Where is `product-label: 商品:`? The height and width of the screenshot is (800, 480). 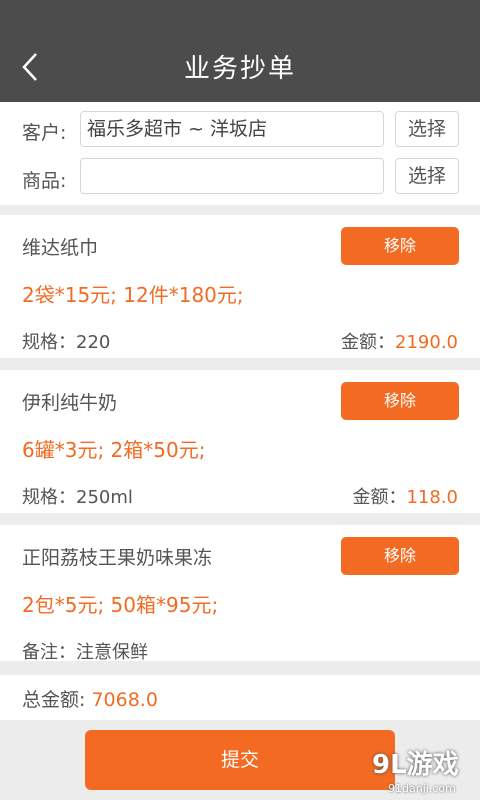
product-label: 商品: is located at coordinates (44, 181).